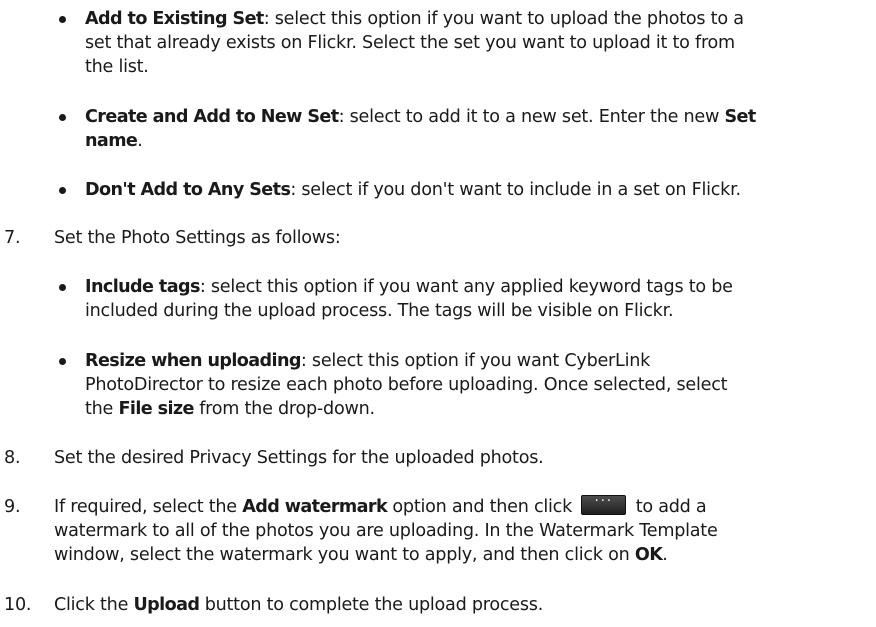 The height and width of the screenshot is (627, 876). Describe the element at coordinates (197, 238) in the screenshot. I see `step-text: Set the Photo Settings as follows:` at that location.